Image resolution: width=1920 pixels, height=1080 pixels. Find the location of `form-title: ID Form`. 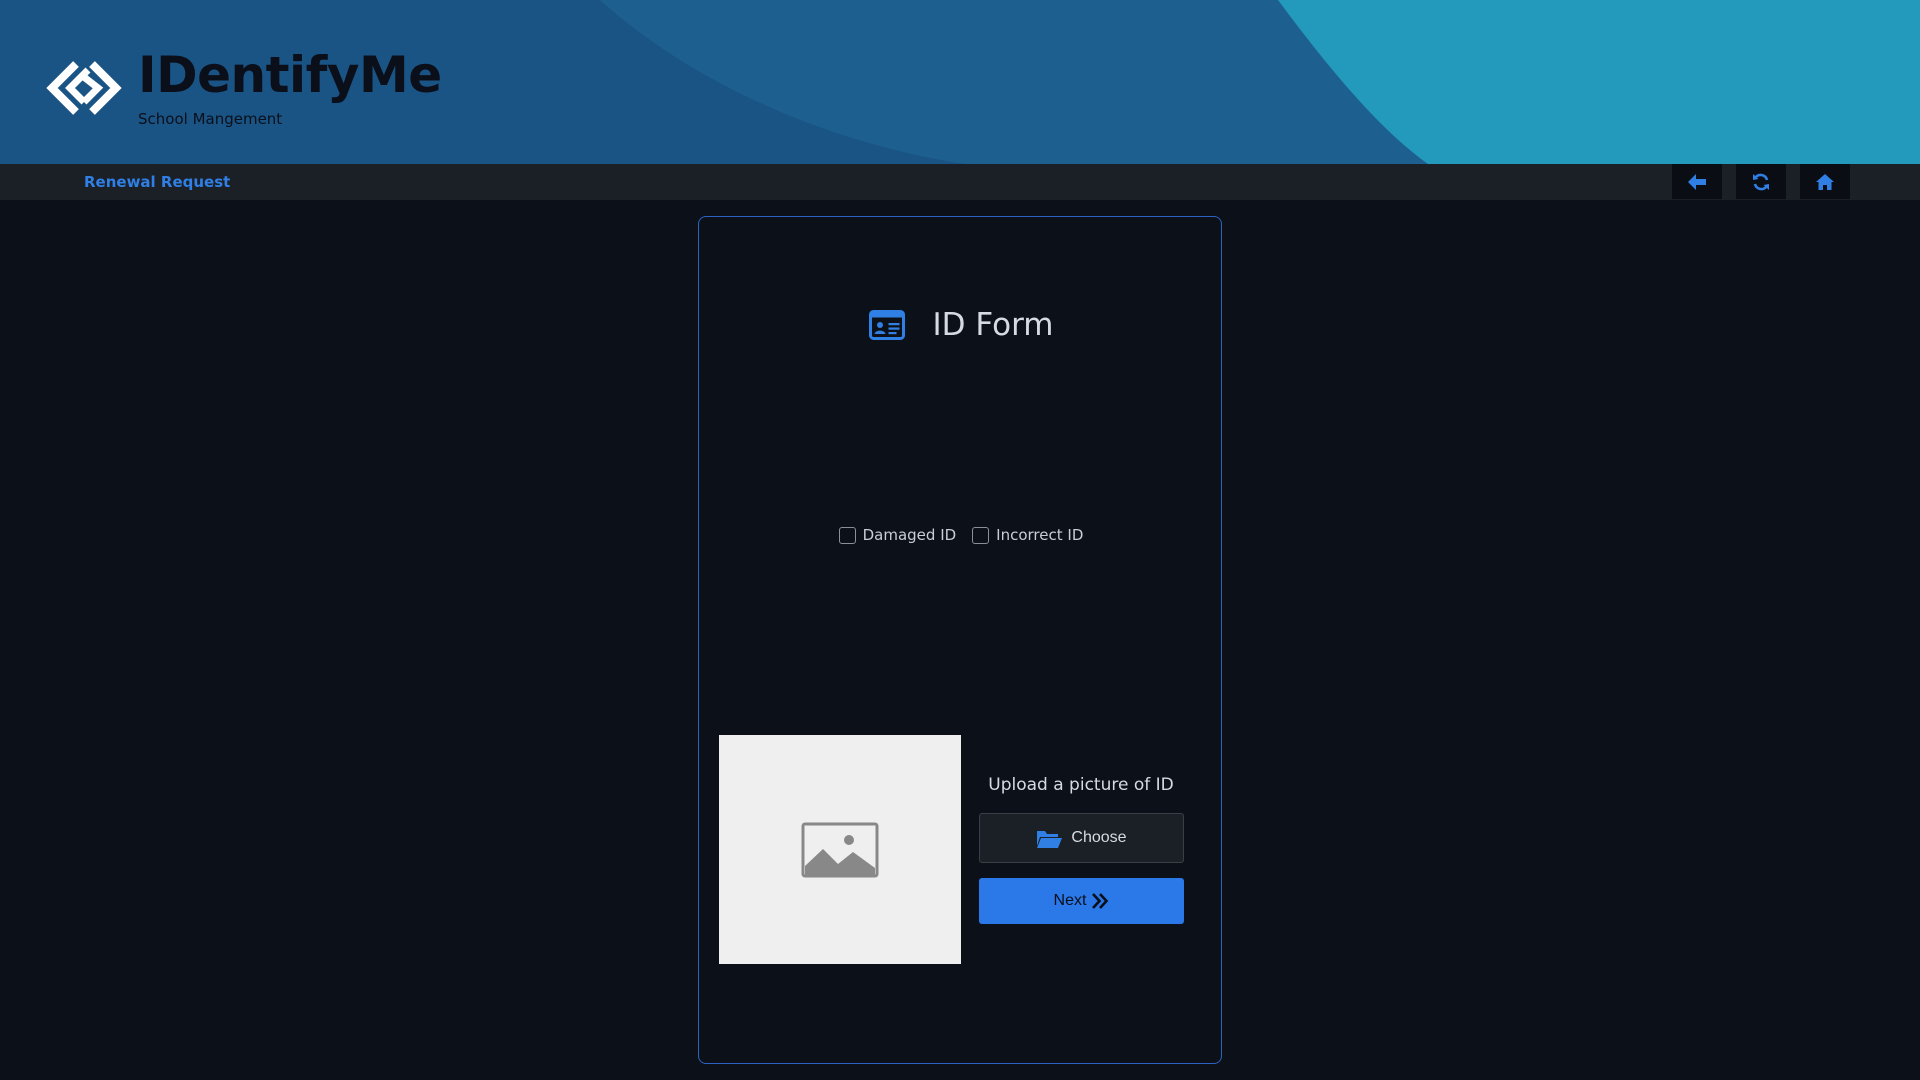

form-title: ID Form is located at coordinates (993, 325).